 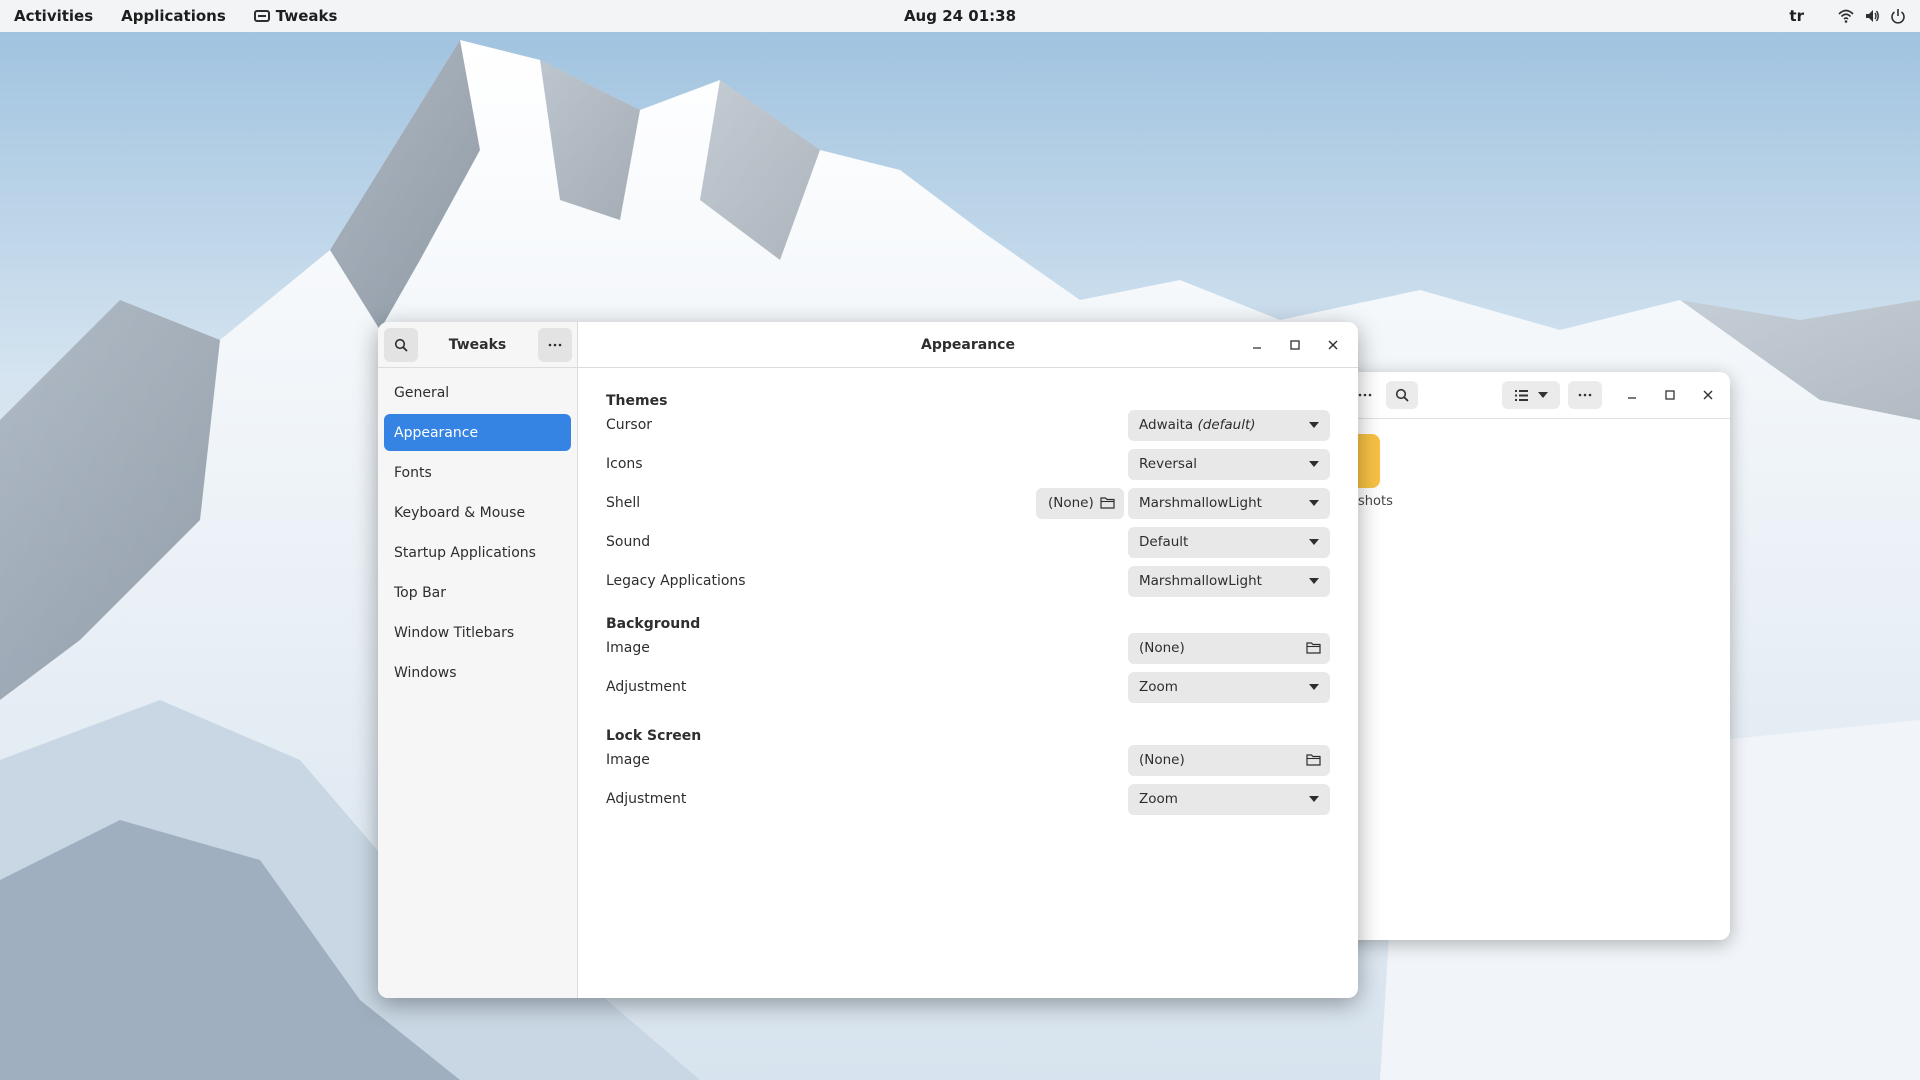 I want to click on row-label: Icons, so click(x=624, y=464).